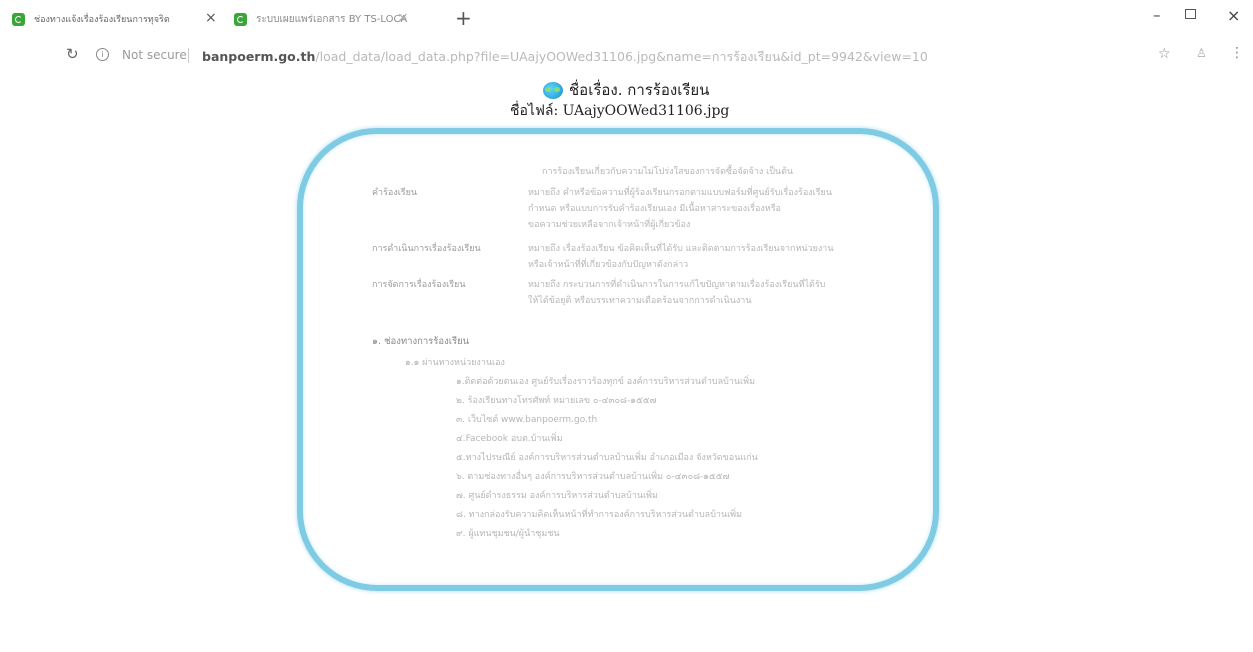 The width and height of the screenshot is (1253, 652). Describe the element at coordinates (463, 18) in the screenshot. I see `new-tab-icon: +` at that location.